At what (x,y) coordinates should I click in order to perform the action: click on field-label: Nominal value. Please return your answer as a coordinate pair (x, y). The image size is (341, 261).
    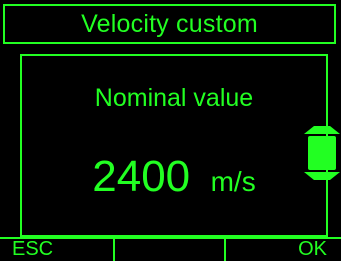
    Looking at the image, I should click on (174, 98).